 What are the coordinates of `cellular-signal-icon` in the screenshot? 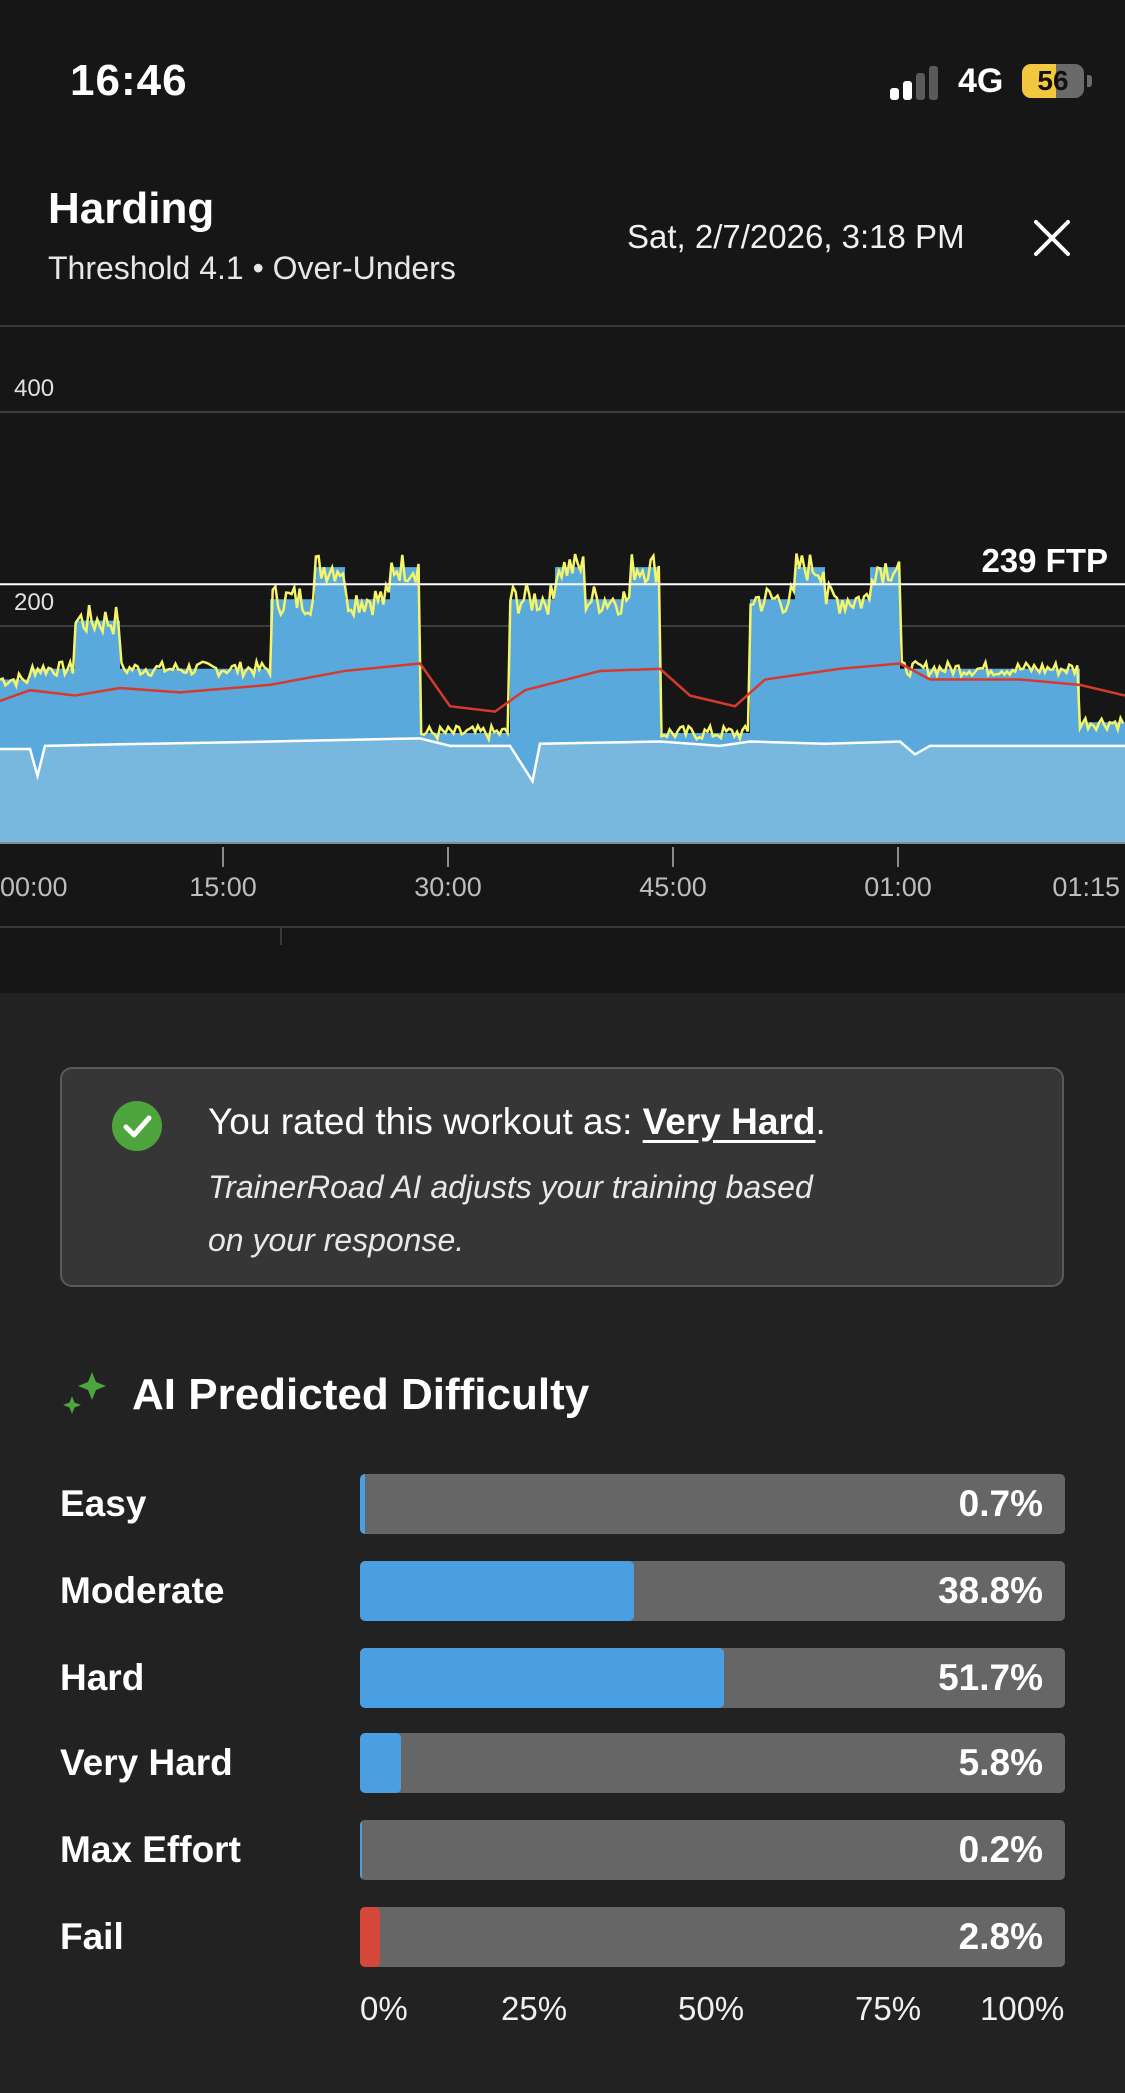 It's located at (918, 82).